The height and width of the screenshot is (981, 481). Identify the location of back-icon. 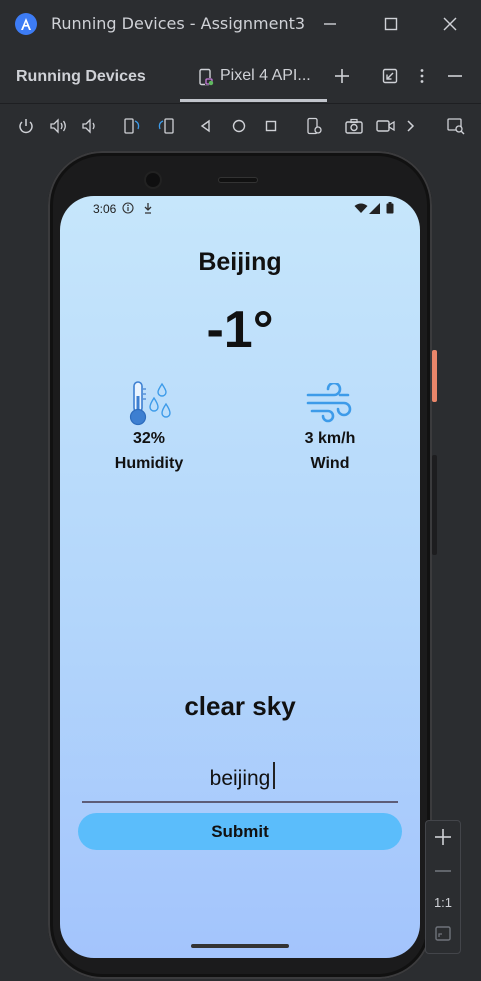
(206, 126).